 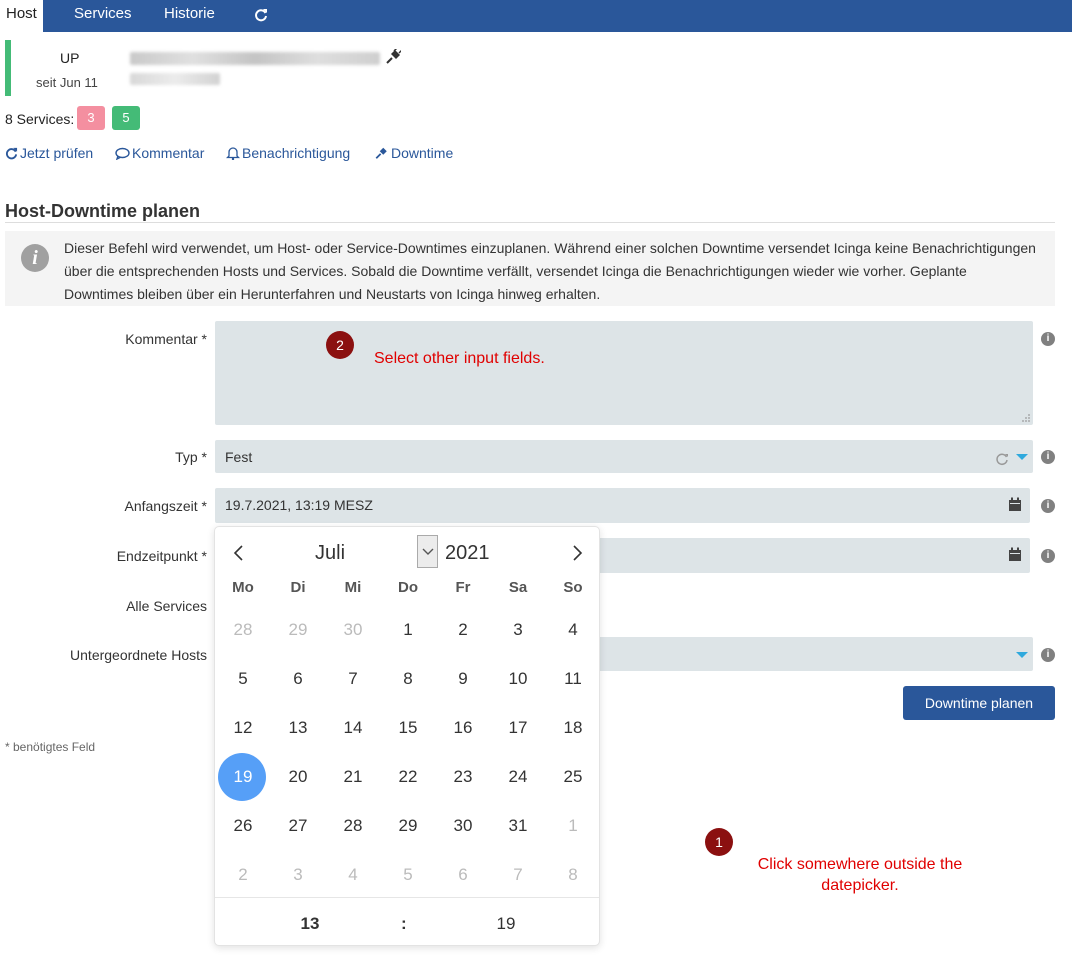 I want to click on calendar-day: 18, so click(x=573, y=728).